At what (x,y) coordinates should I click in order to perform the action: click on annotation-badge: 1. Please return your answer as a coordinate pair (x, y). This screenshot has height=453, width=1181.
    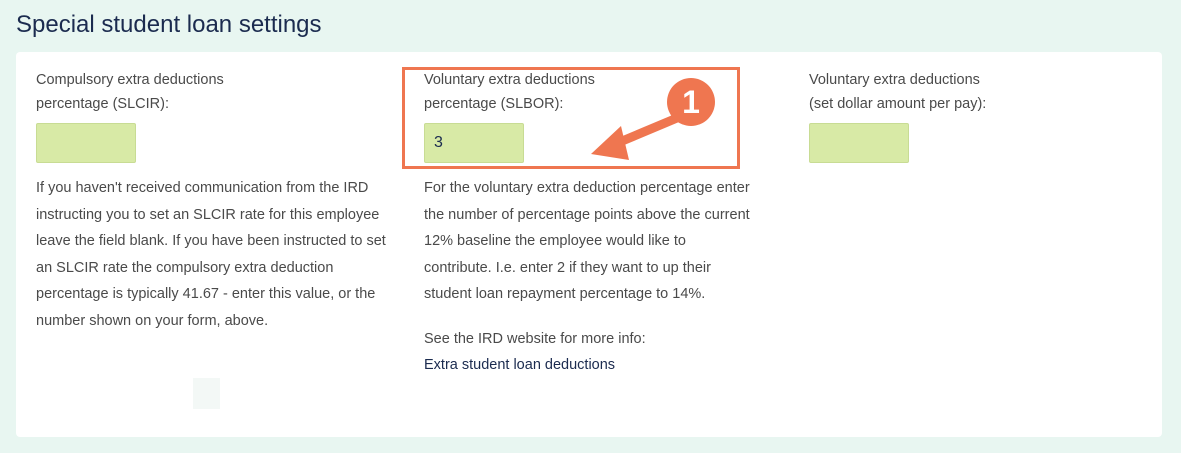
    Looking at the image, I should click on (691, 102).